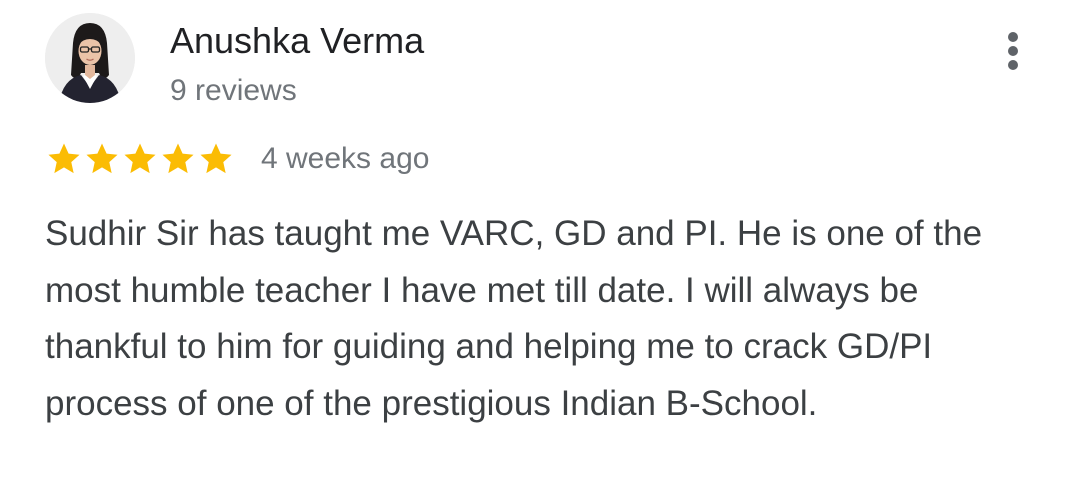 This screenshot has width=1080, height=491. What do you see at coordinates (237, 159) in the screenshot?
I see `rating-row: 4 weeks ago` at bounding box center [237, 159].